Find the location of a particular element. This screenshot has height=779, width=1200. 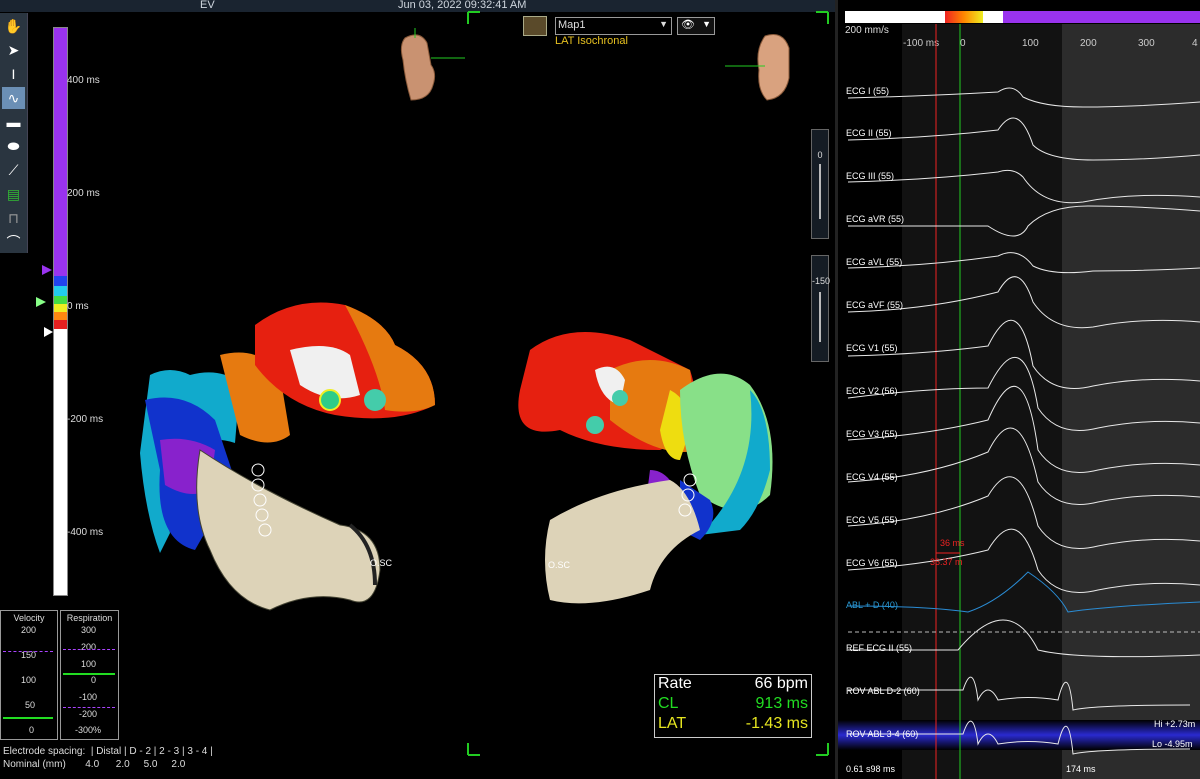

view-label: EV is located at coordinates (207, 5).